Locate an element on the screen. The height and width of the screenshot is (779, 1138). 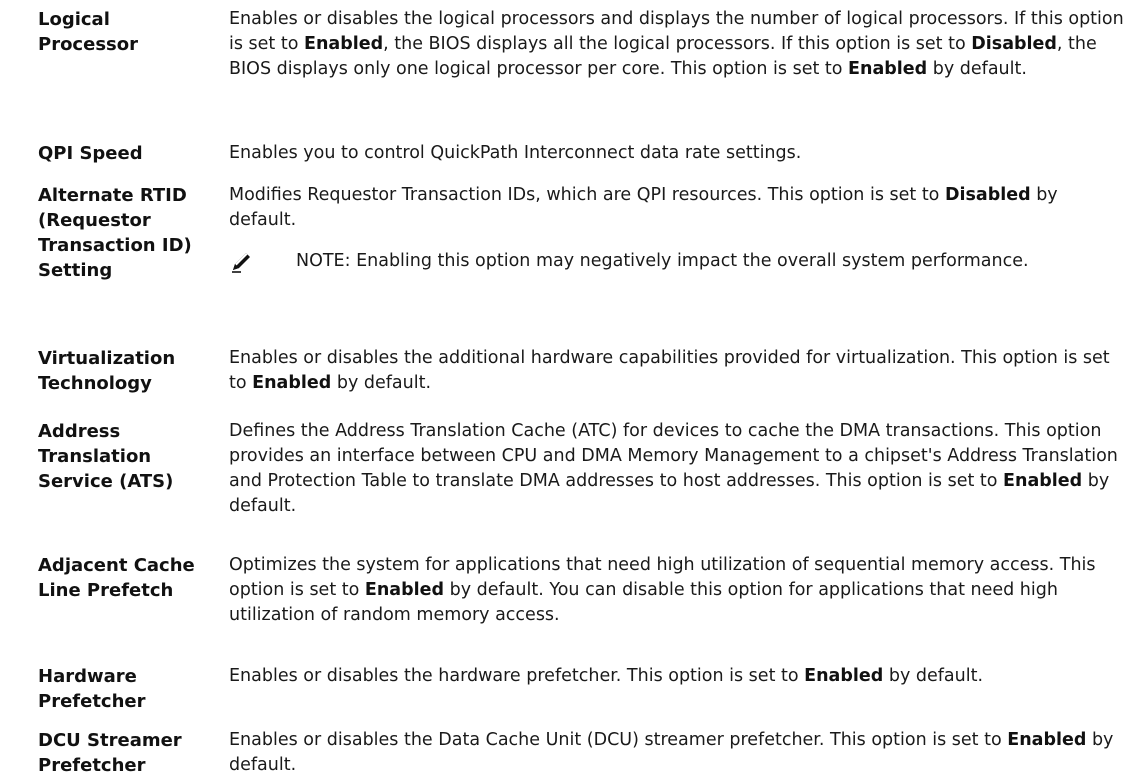
setting-term: QPI Speed is located at coordinates (90, 153).